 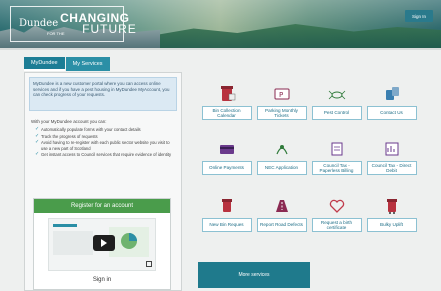 What do you see at coordinates (65, 225) in the screenshot?
I see `video-header-bar` at bounding box center [65, 225].